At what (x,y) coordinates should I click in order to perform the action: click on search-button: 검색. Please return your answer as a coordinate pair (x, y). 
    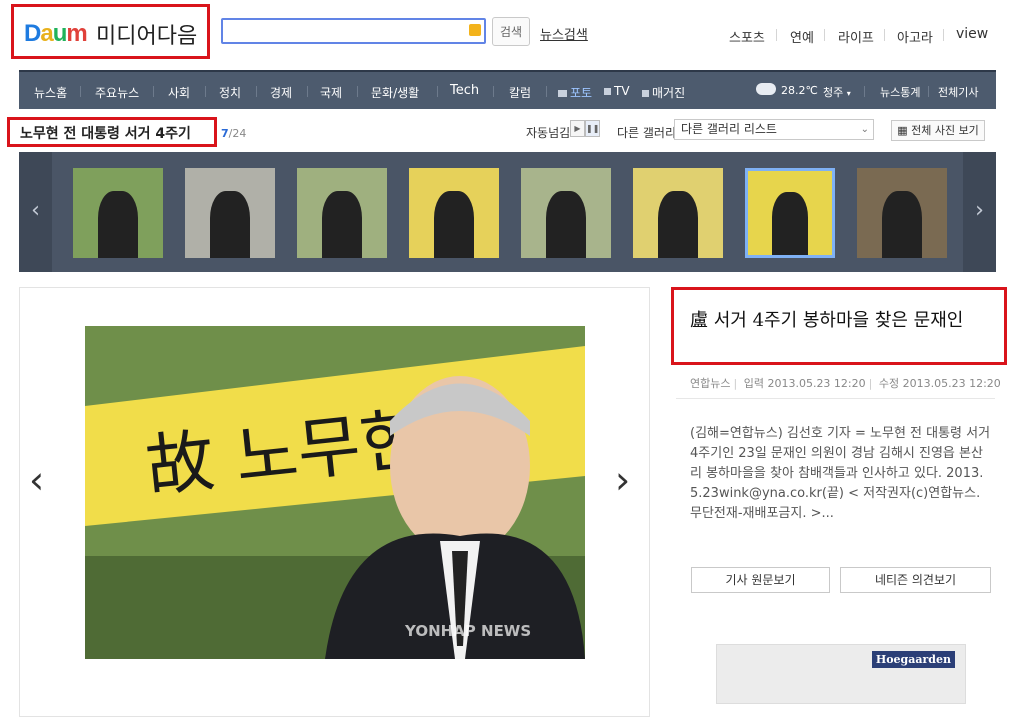
    Looking at the image, I should click on (511, 31).